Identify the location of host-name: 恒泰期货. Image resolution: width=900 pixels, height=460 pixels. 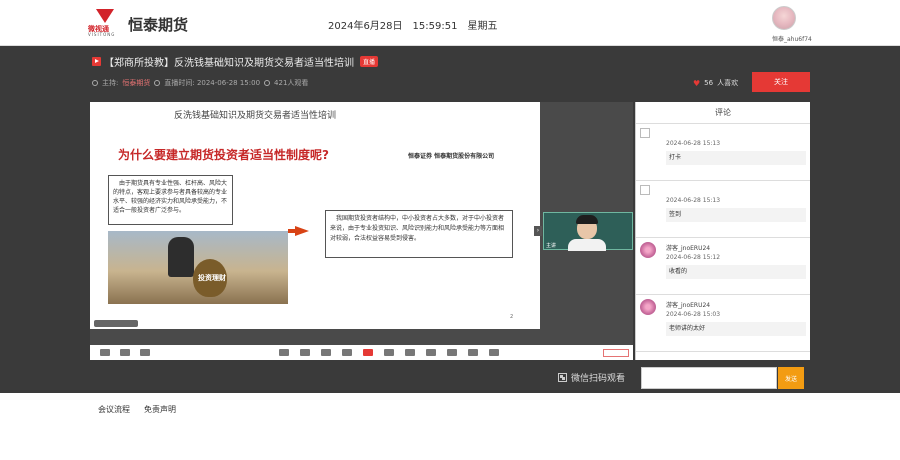
(136, 83).